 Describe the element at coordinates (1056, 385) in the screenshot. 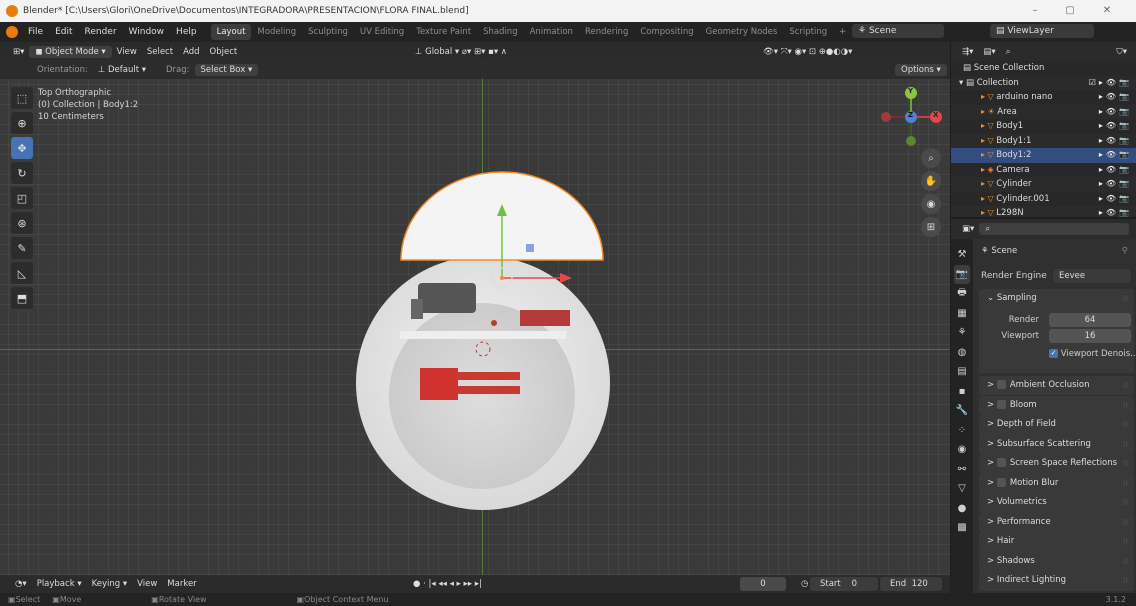

I see `section-ambient-occlusion: > Ambient Occlusion ⁝⁝` at that location.